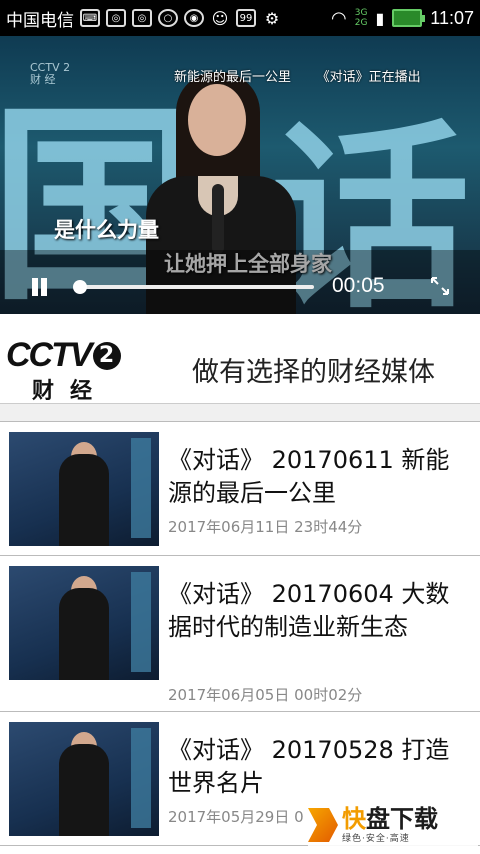 The image size is (480, 854). Describe the element at coordinates (265, 695) in the screenshot. I see `episode-date: 2017年06月05日 00时02分` at that location.